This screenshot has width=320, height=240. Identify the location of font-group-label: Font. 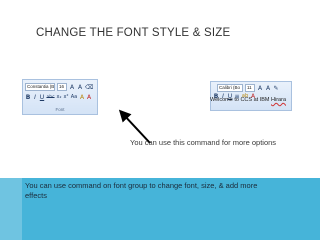
(60, 109).